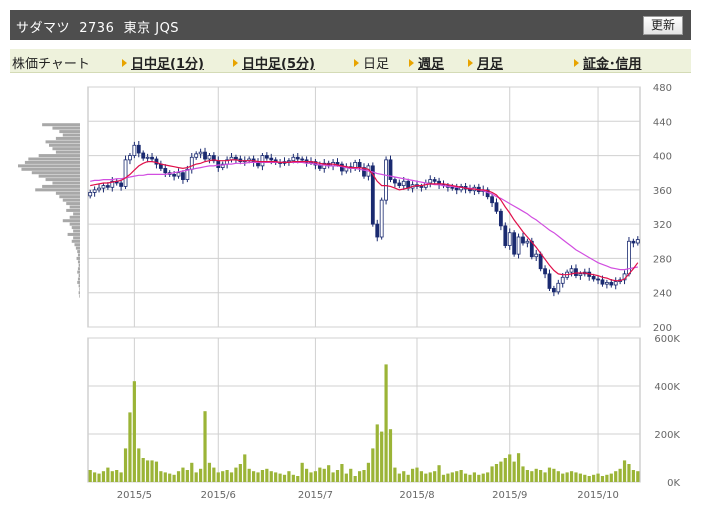 The image size is (701, 513). I want to click on month-label: 2015/8, so click(416, 495).